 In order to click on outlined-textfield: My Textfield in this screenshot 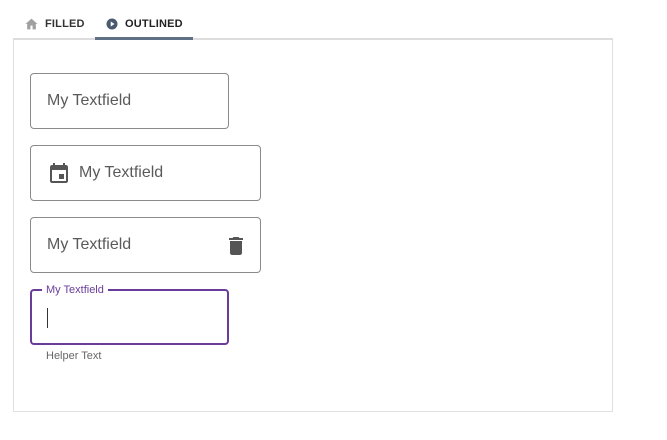, I will do `click(129, 101)`.